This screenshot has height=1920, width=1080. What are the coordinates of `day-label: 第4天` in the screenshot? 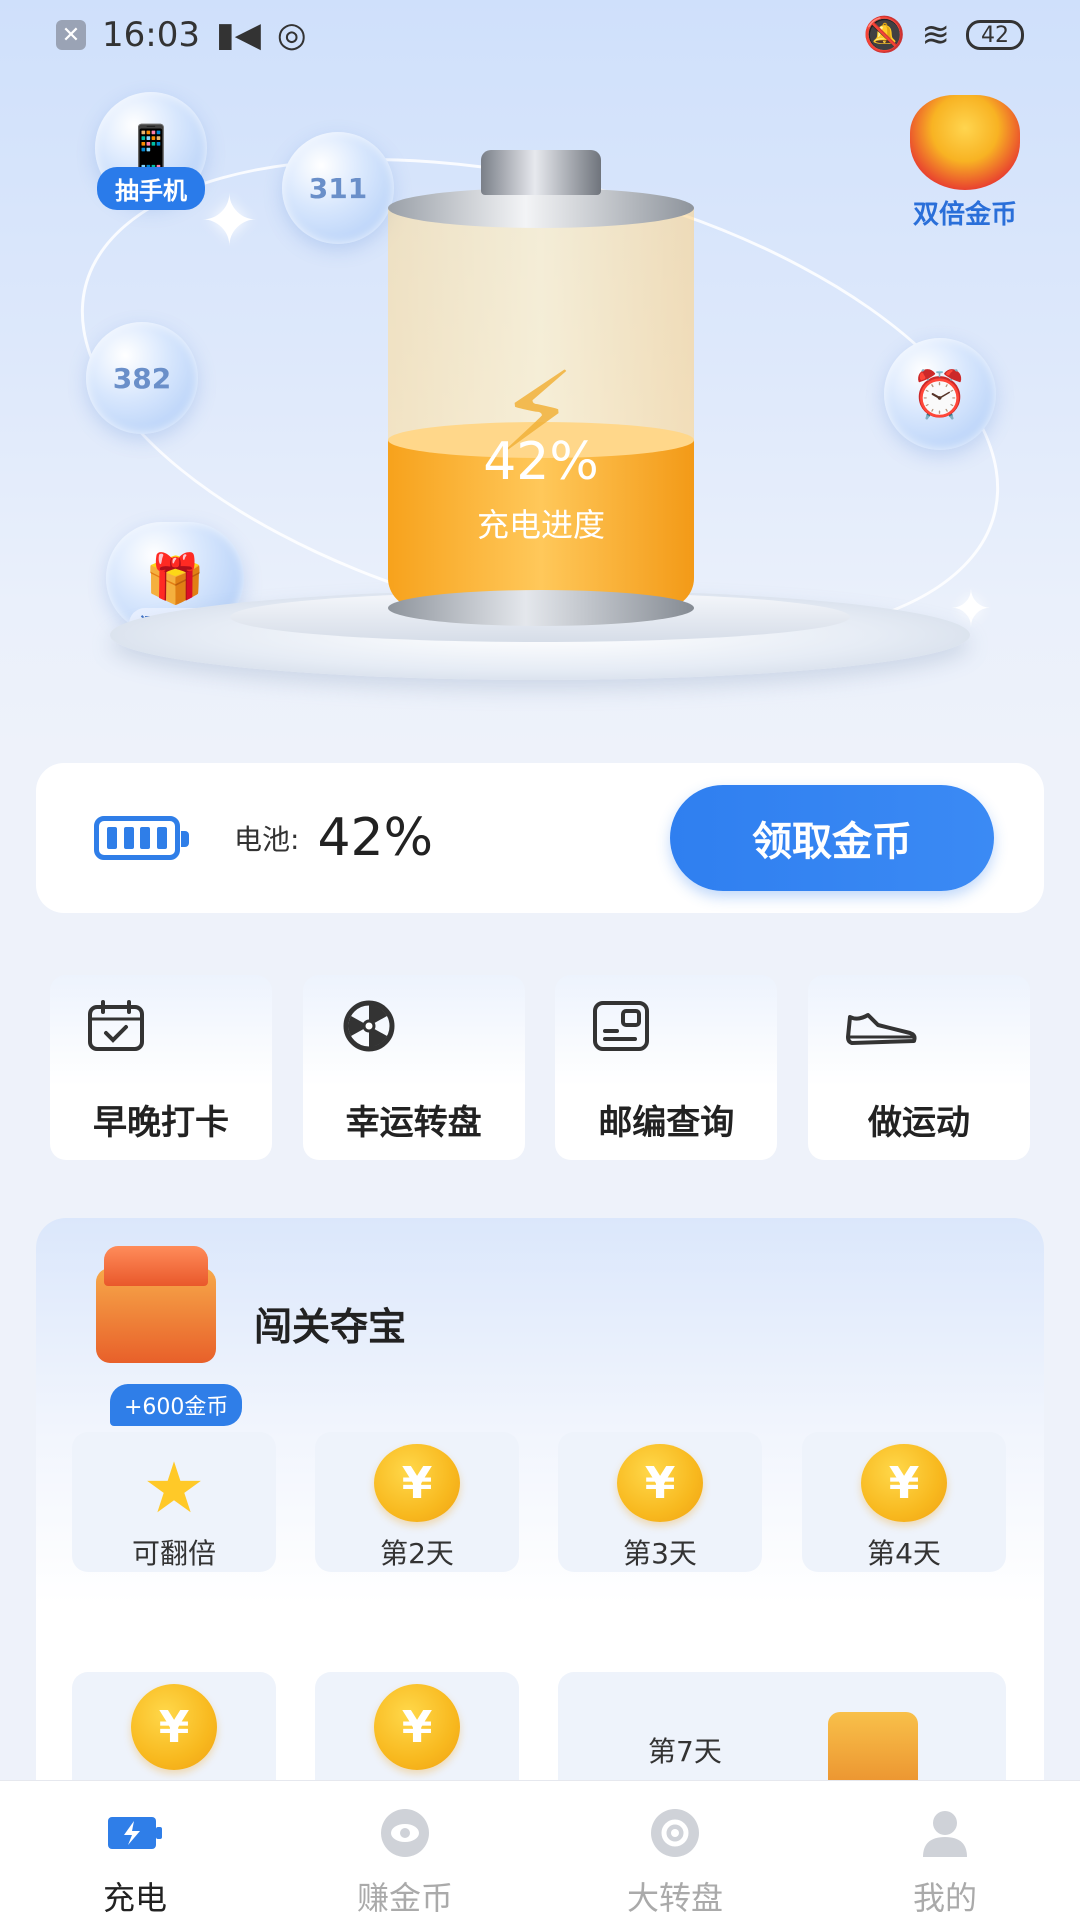 It's located at (904, 1553).